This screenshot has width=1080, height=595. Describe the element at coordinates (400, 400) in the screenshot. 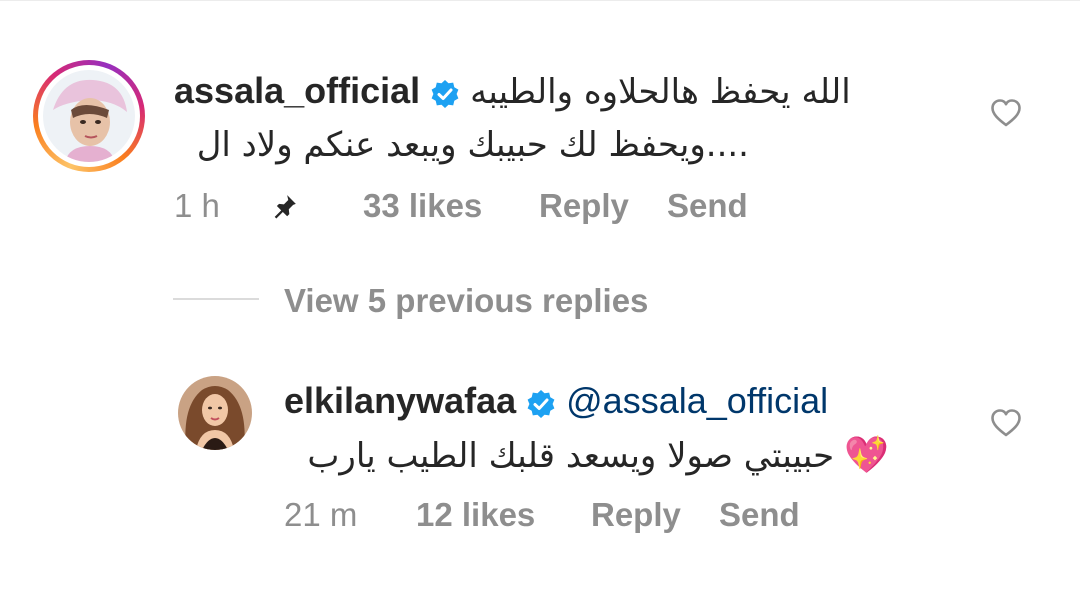

I see `comment-username: elkilanywafaa` at that location.